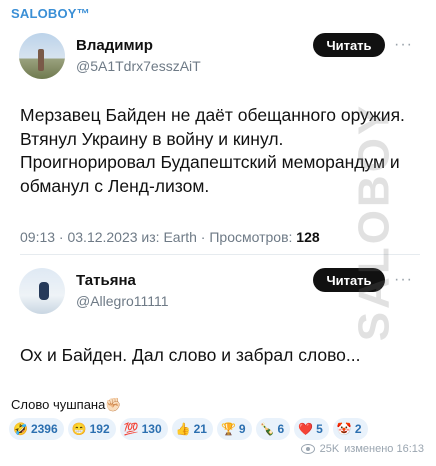 The height and width of the screenshot is (466, 436). Describe the element at coordinates (42, 291) in the screenshot. I see `avatar-tatyana` at that location.